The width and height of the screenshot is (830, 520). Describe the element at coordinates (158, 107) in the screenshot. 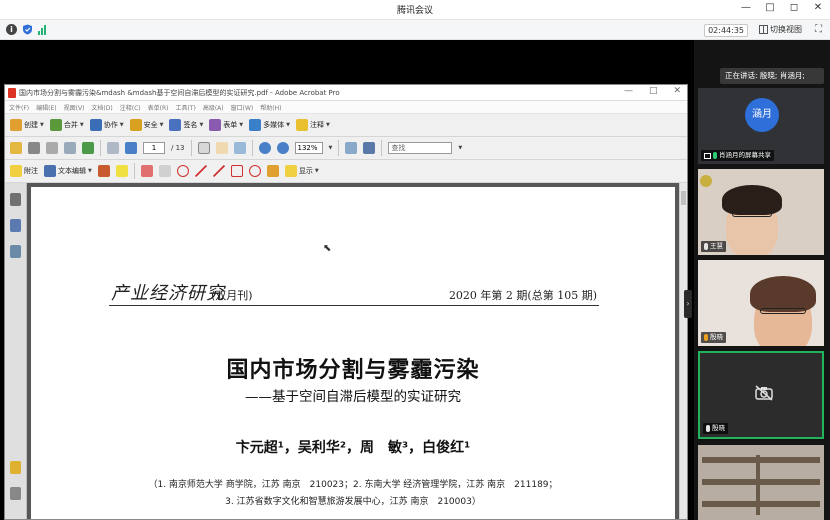

I see `menu-forms: 表单(R)` at that location.